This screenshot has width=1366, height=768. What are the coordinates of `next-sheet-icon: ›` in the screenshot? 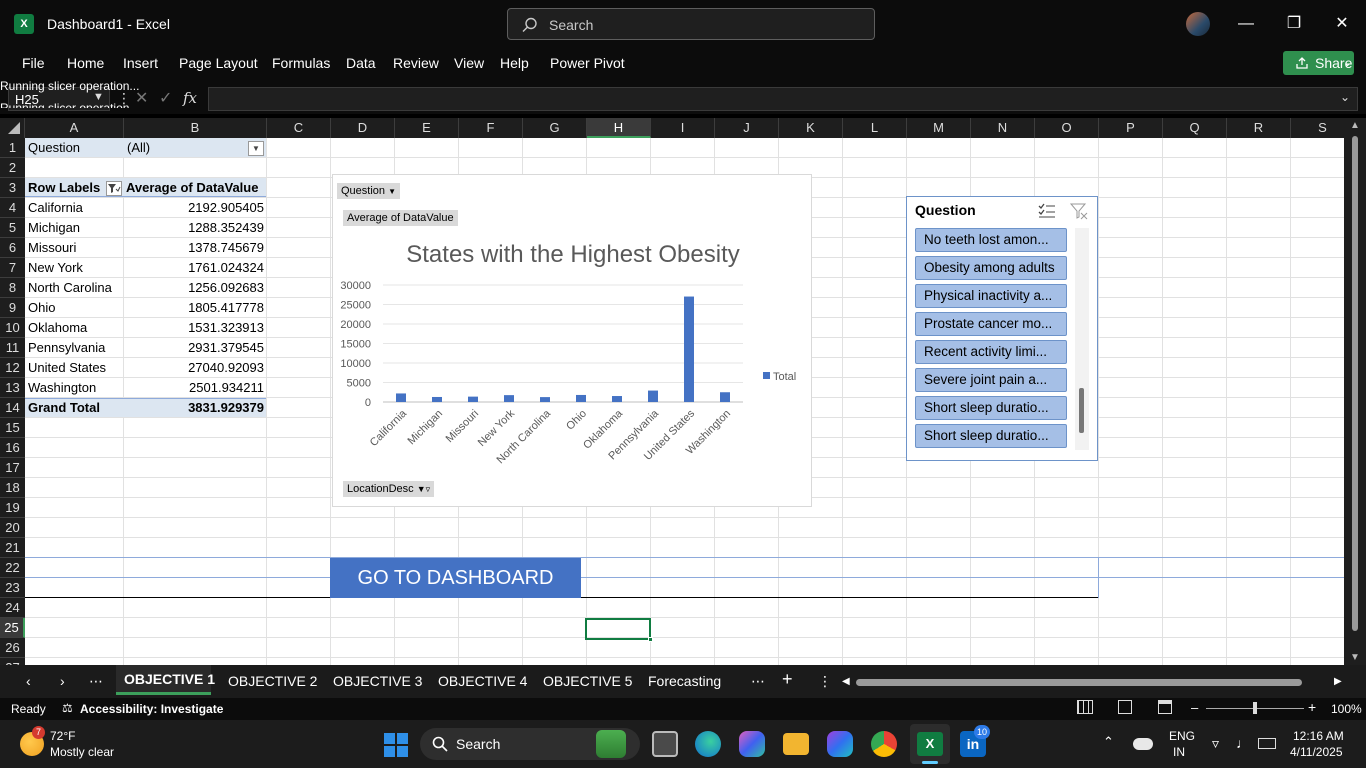 It's located at (62, 681).